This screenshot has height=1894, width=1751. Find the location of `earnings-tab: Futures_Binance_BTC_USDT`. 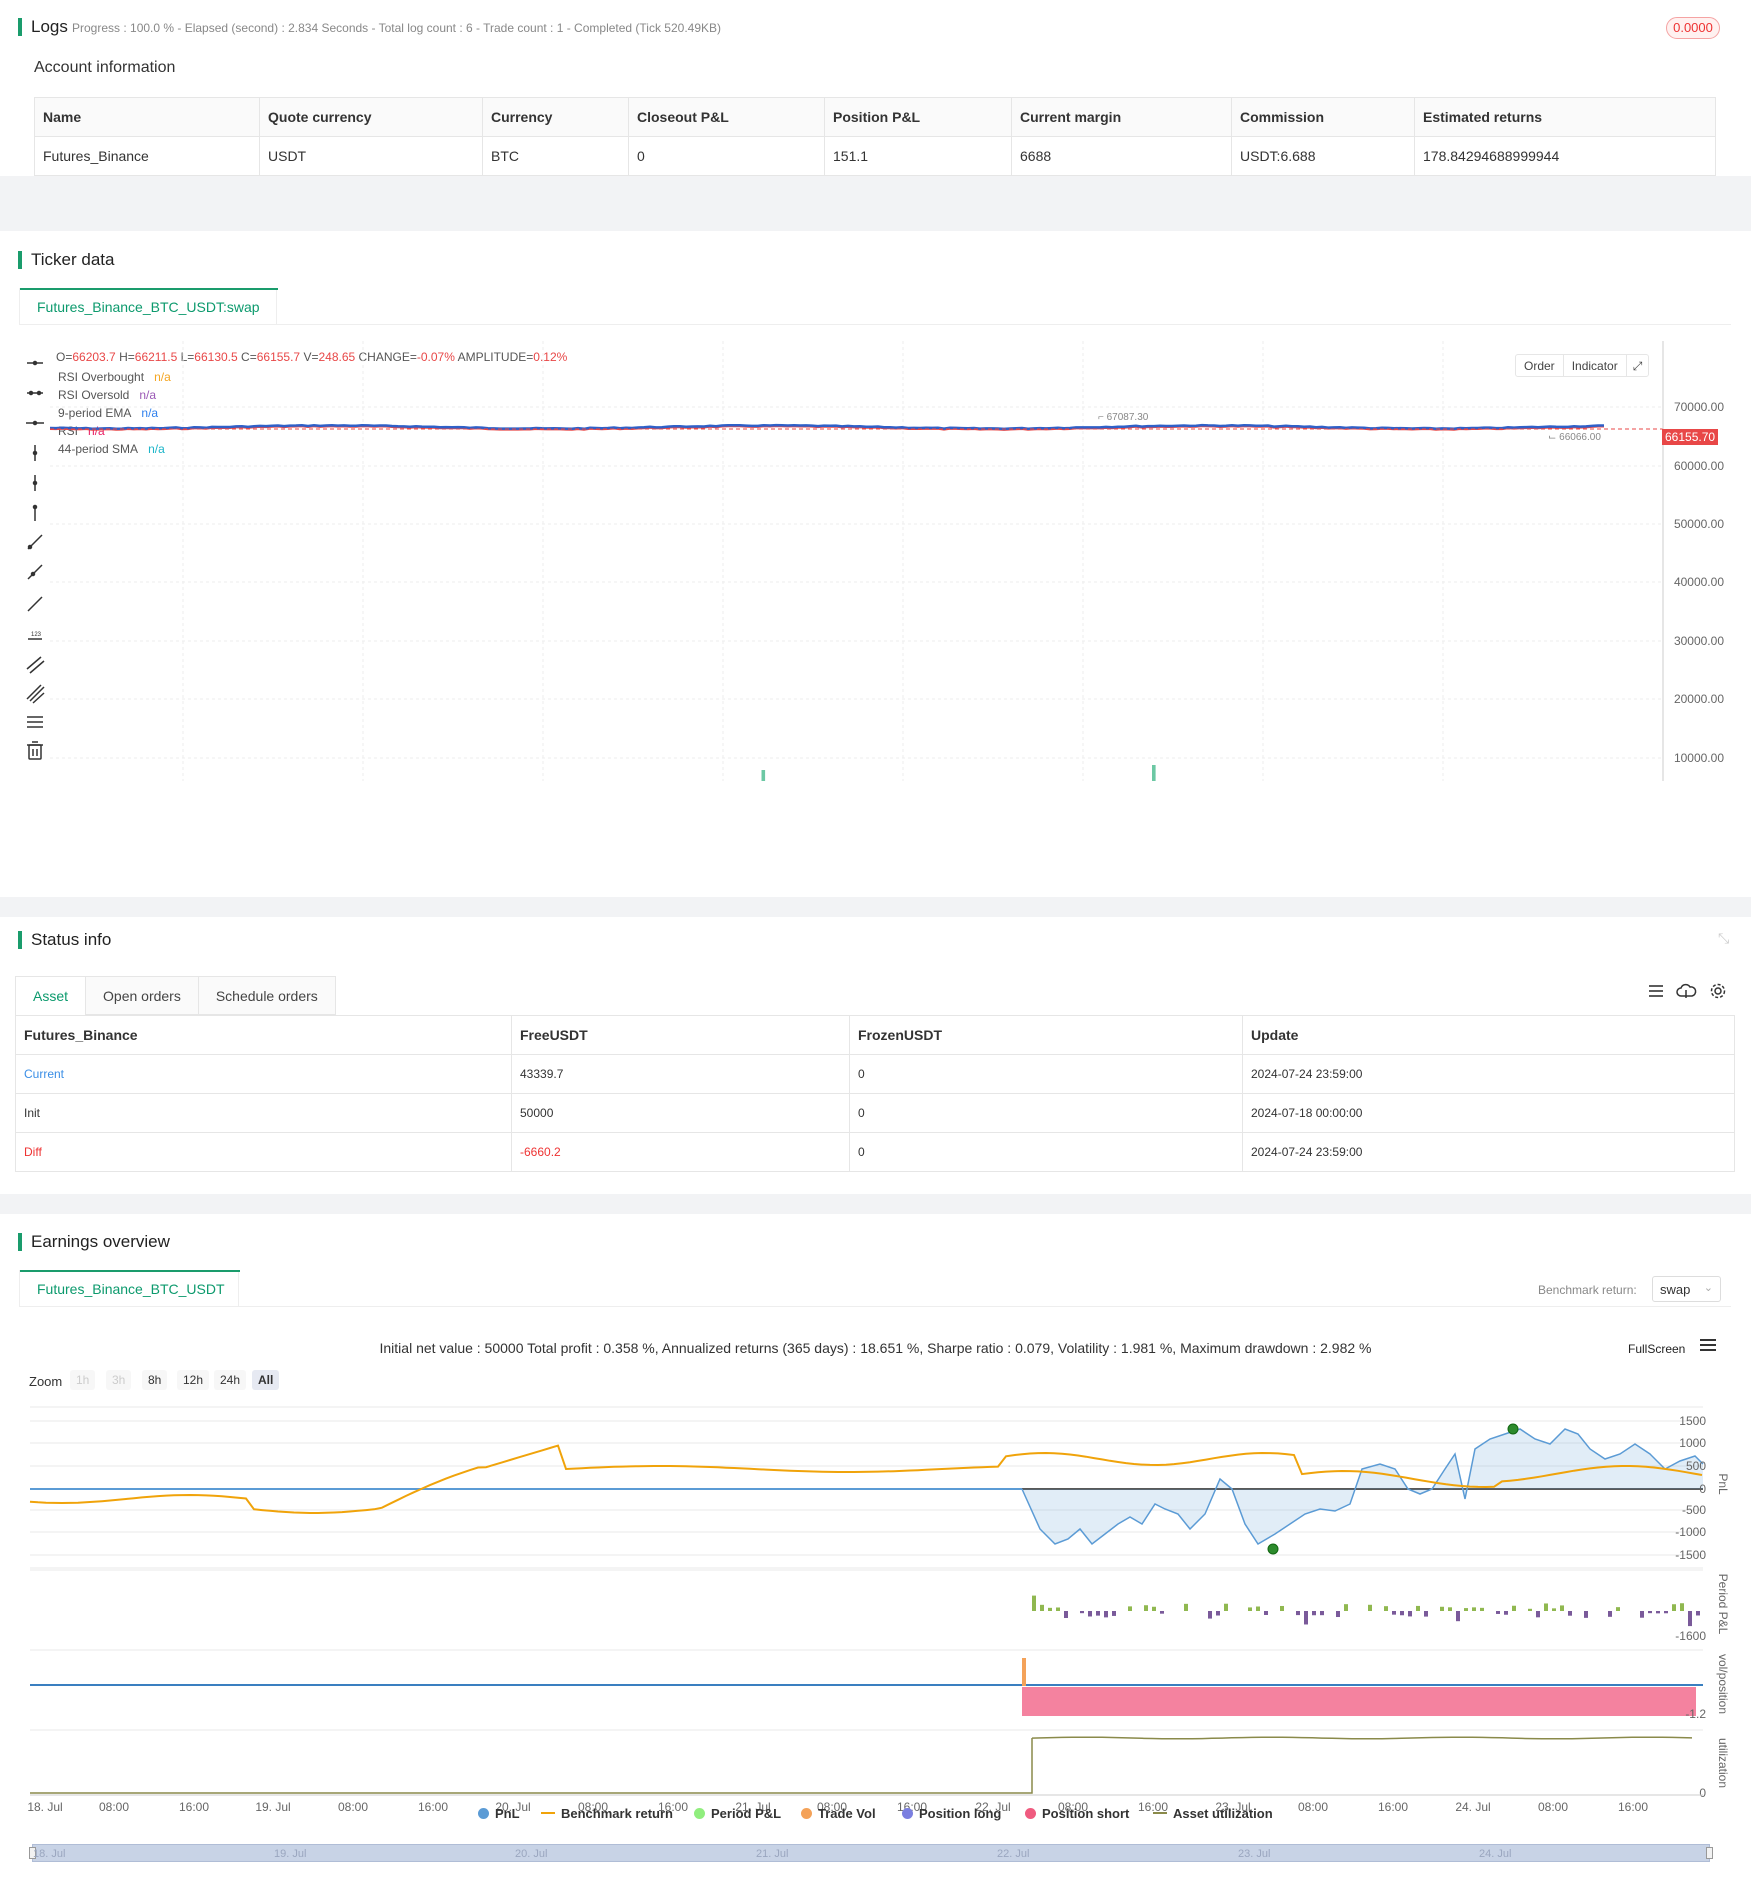

earnings-tab: Futures_Binance_BTC_USDT is located at coordinates (129, 1288).